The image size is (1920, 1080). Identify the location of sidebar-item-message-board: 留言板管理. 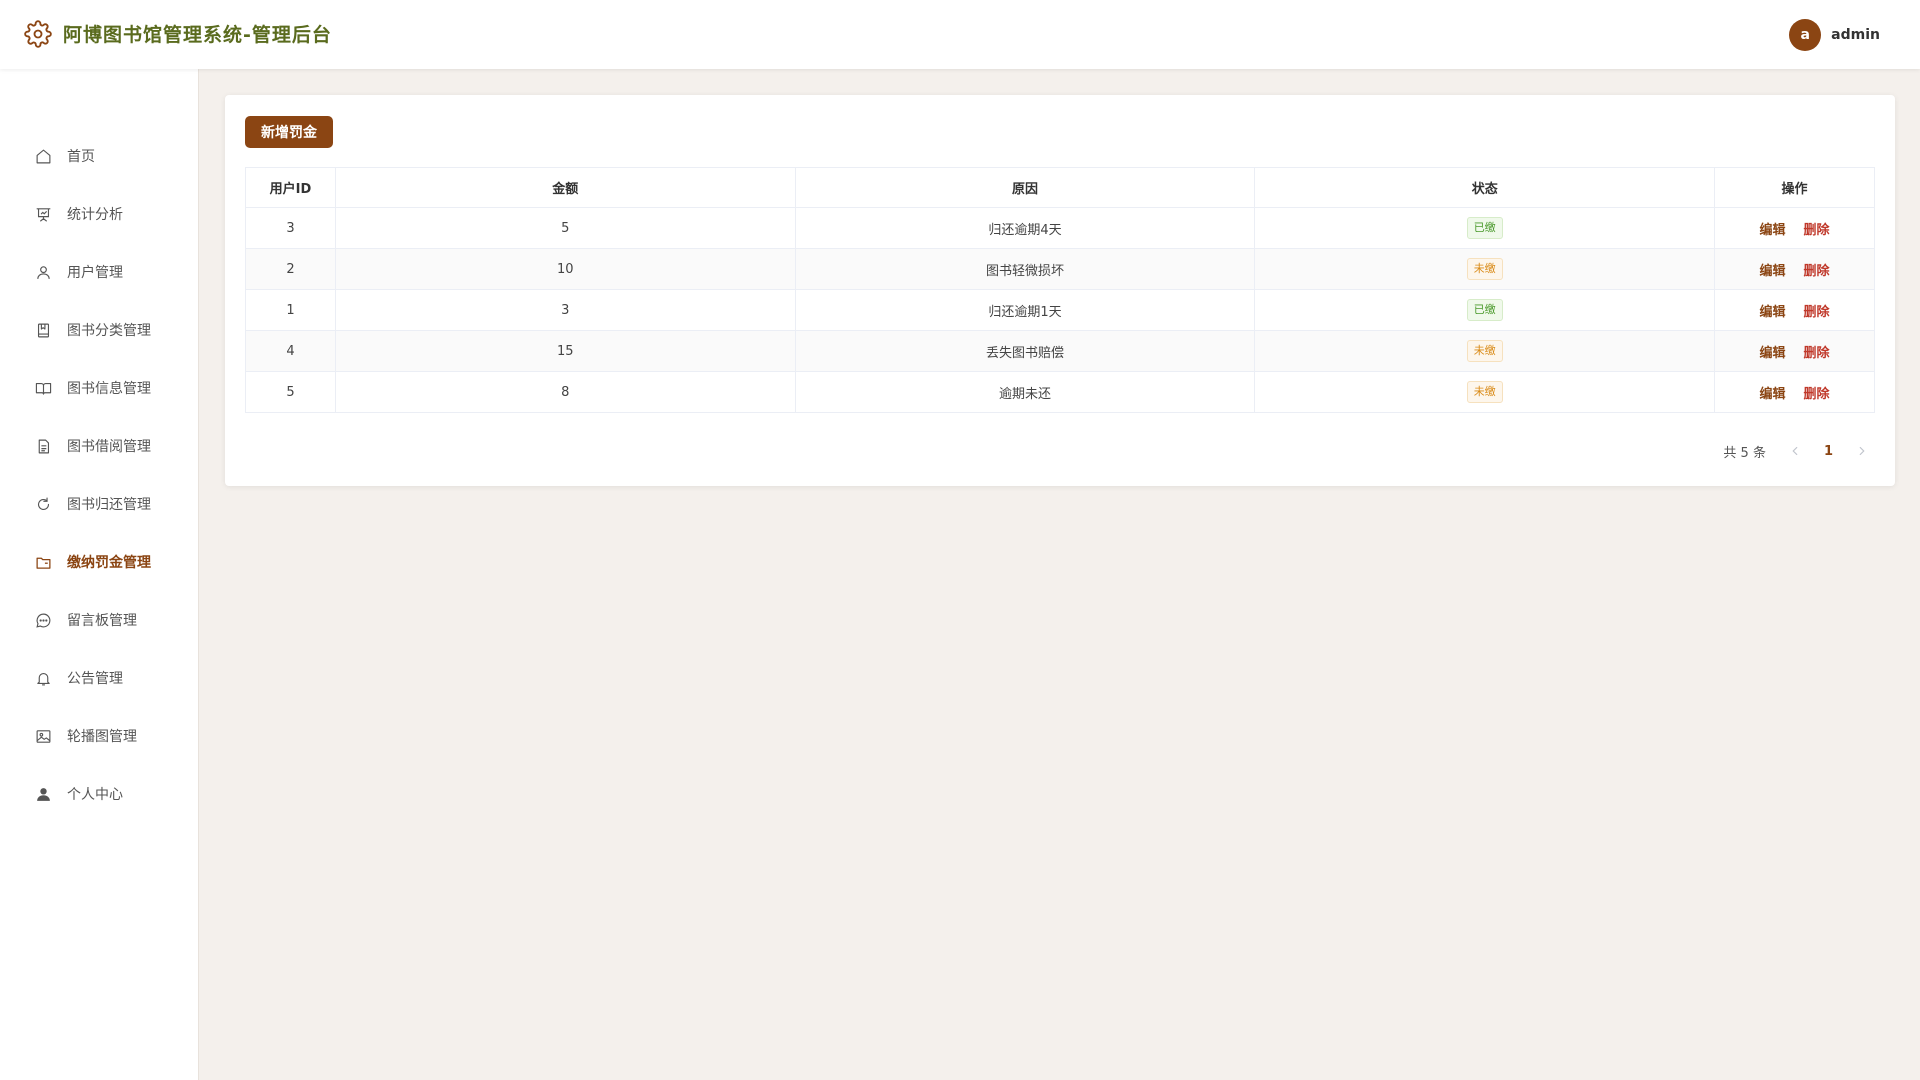
(99, 620).